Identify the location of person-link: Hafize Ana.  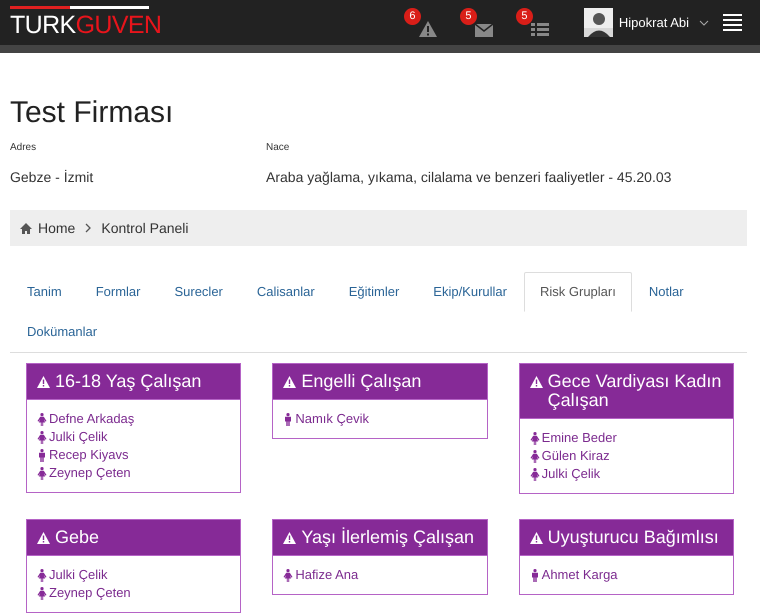
(380, 575).